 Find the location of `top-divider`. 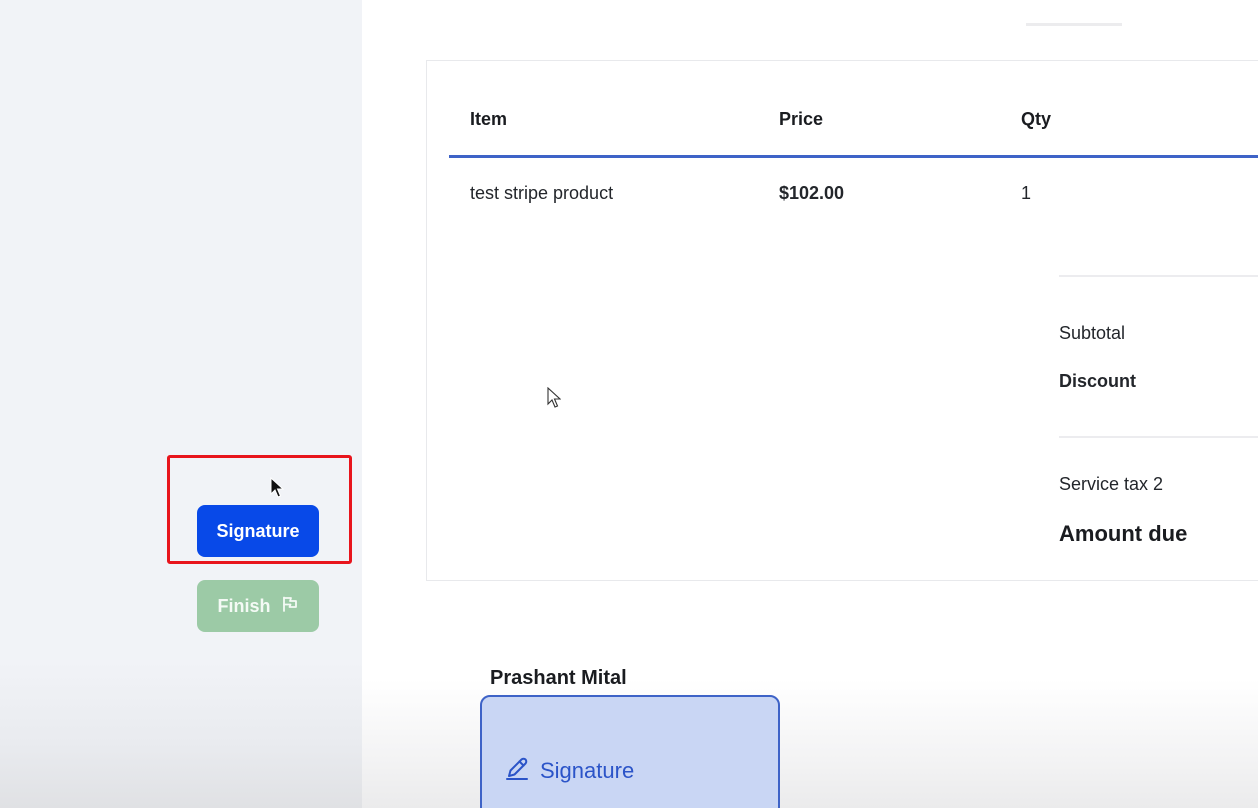

top-divider is located at coordinates (1074, 24).